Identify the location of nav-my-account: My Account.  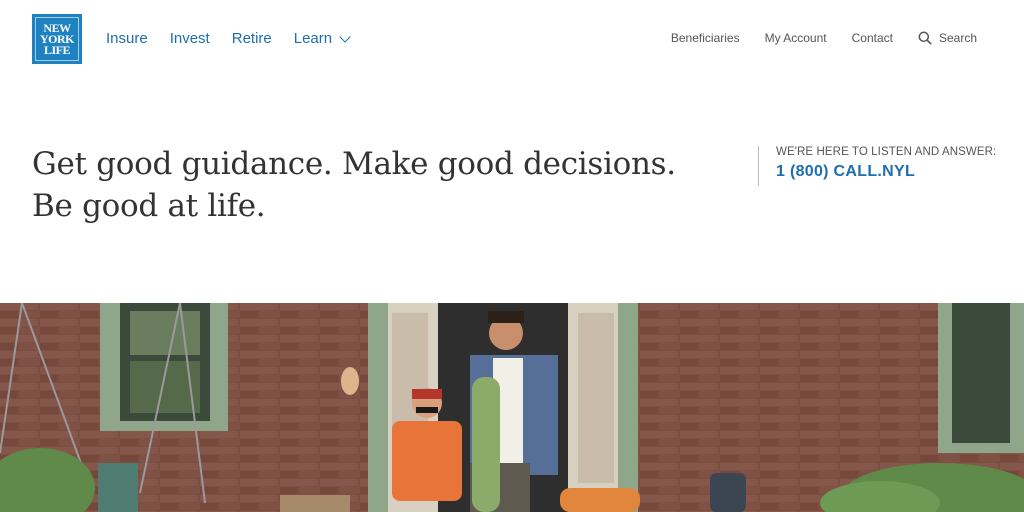
(796, 38).